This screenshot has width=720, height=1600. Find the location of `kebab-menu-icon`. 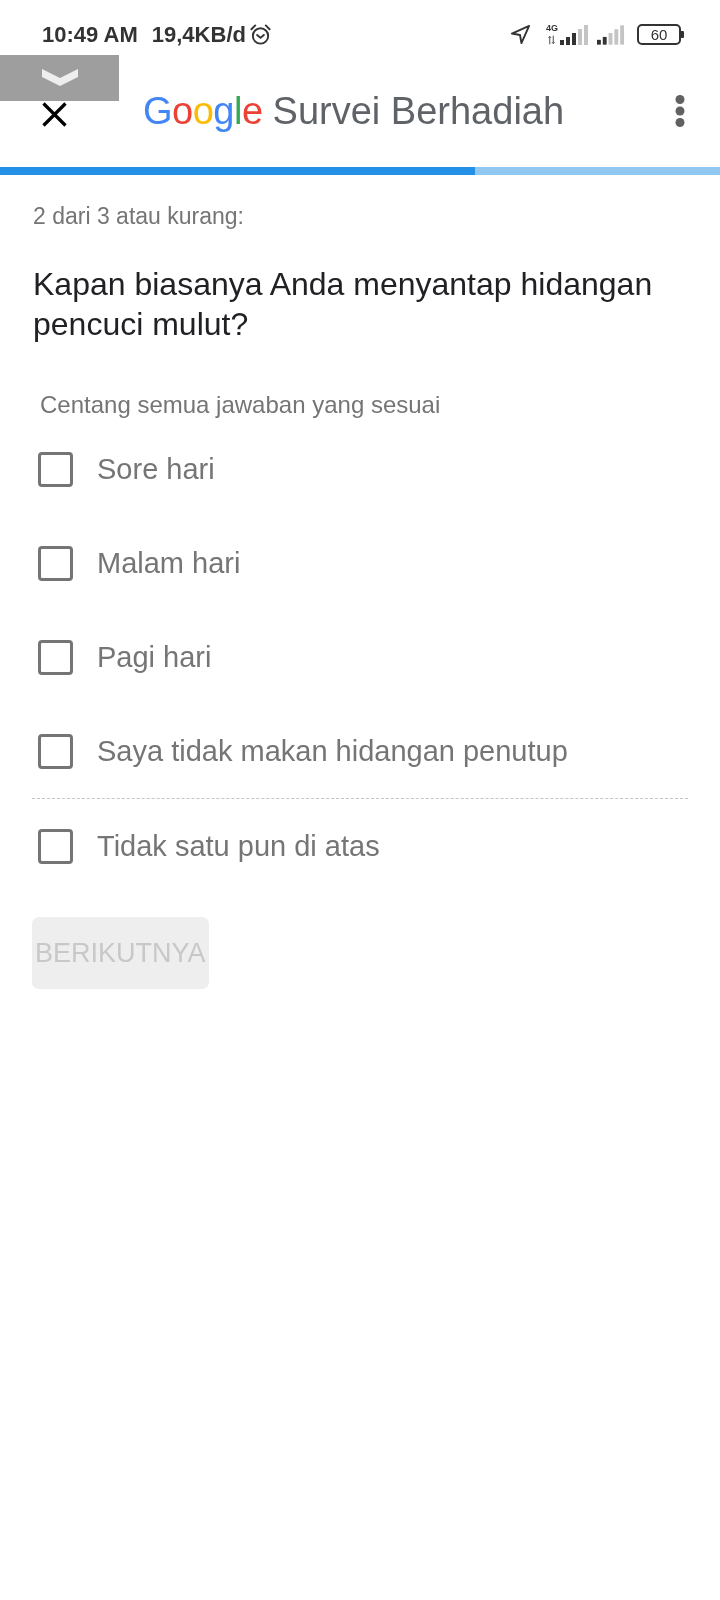

kebab-menu-icon is located at coordinates (680, 111).